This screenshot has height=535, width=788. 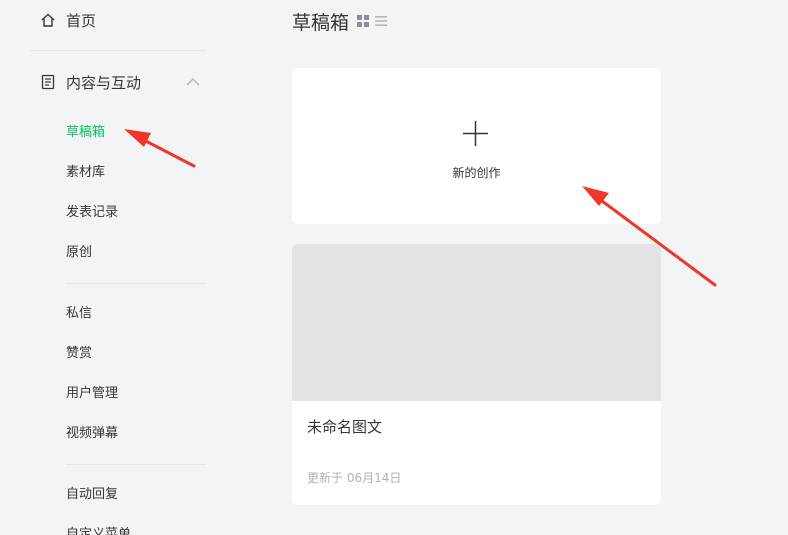 What do you see at coordinates (354, 478) in the screenshot?
I see `draft-updated-time: 更新于 06月14日` at bounding box center [354, 478].